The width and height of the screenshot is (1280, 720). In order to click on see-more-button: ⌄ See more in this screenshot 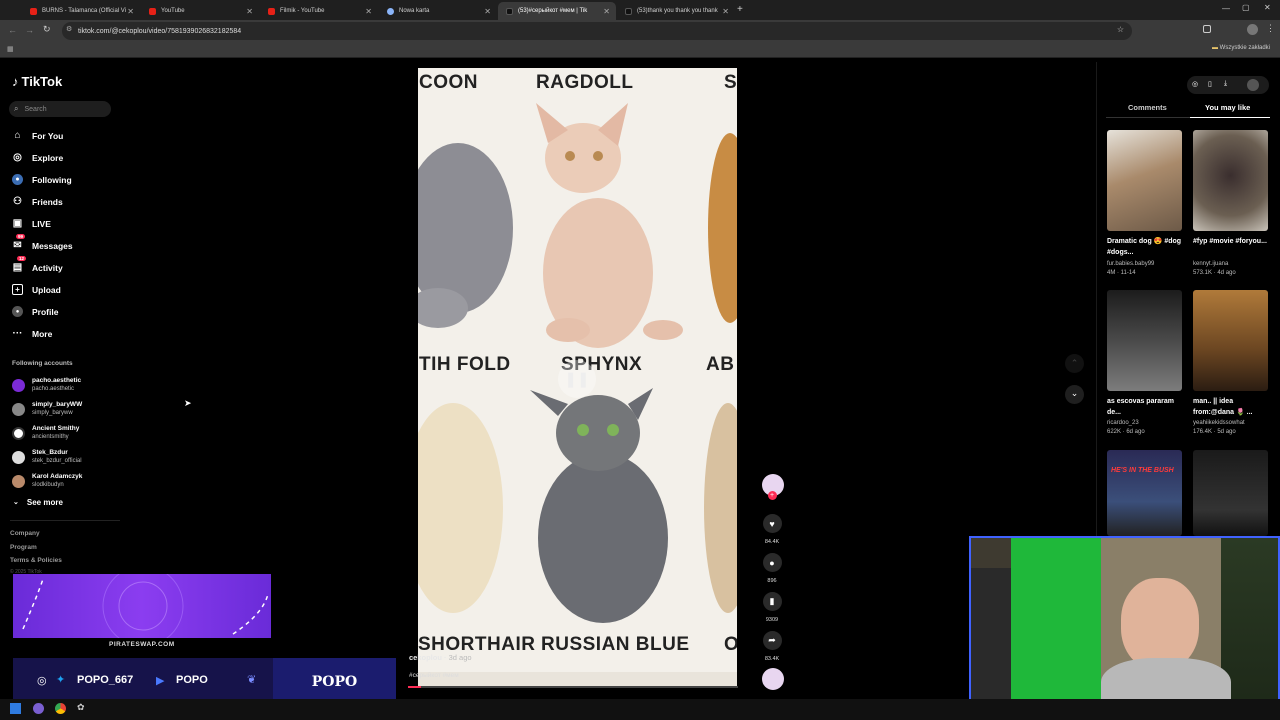, I will do `click(38, 502)`.